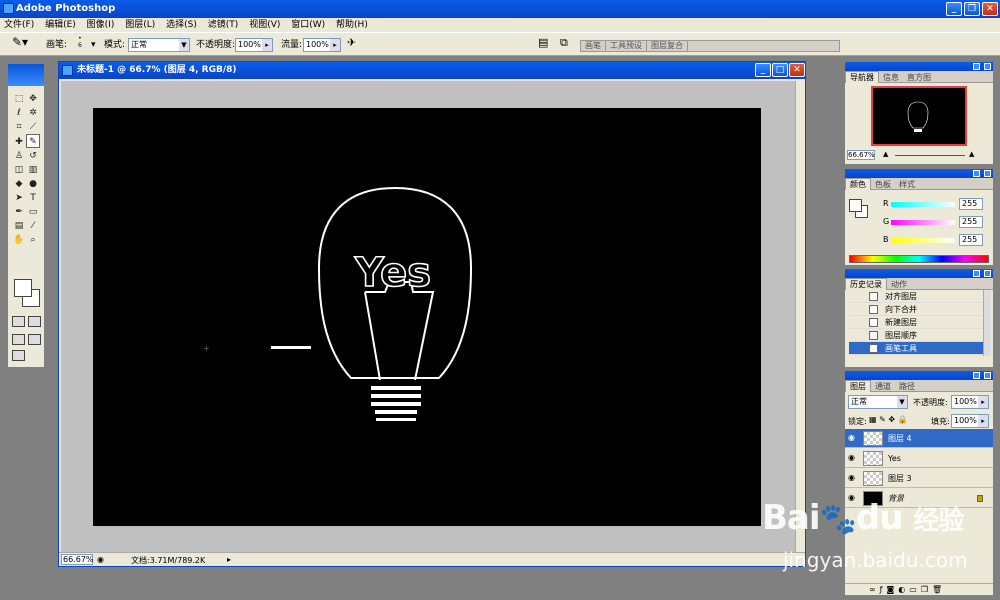 This screenshot has width=1000, height=600. Describe the element at coordinates (19, 142) in the screenshot. I see `healing-brush-tool-icon: ✚` at that location.